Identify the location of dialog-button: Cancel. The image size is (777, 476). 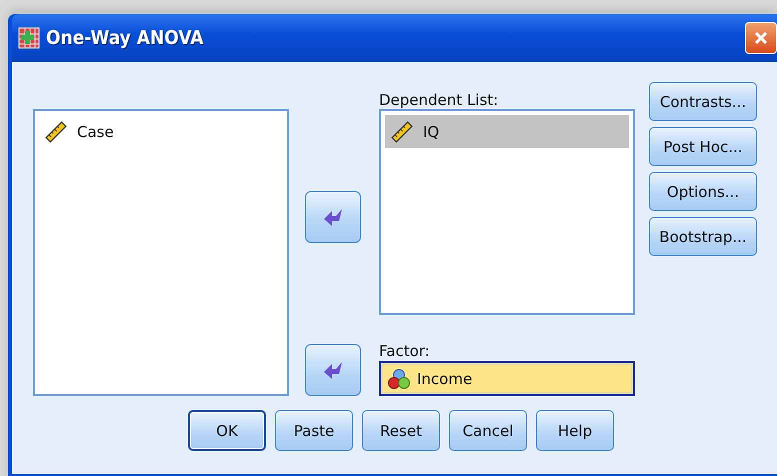
(488, 430).